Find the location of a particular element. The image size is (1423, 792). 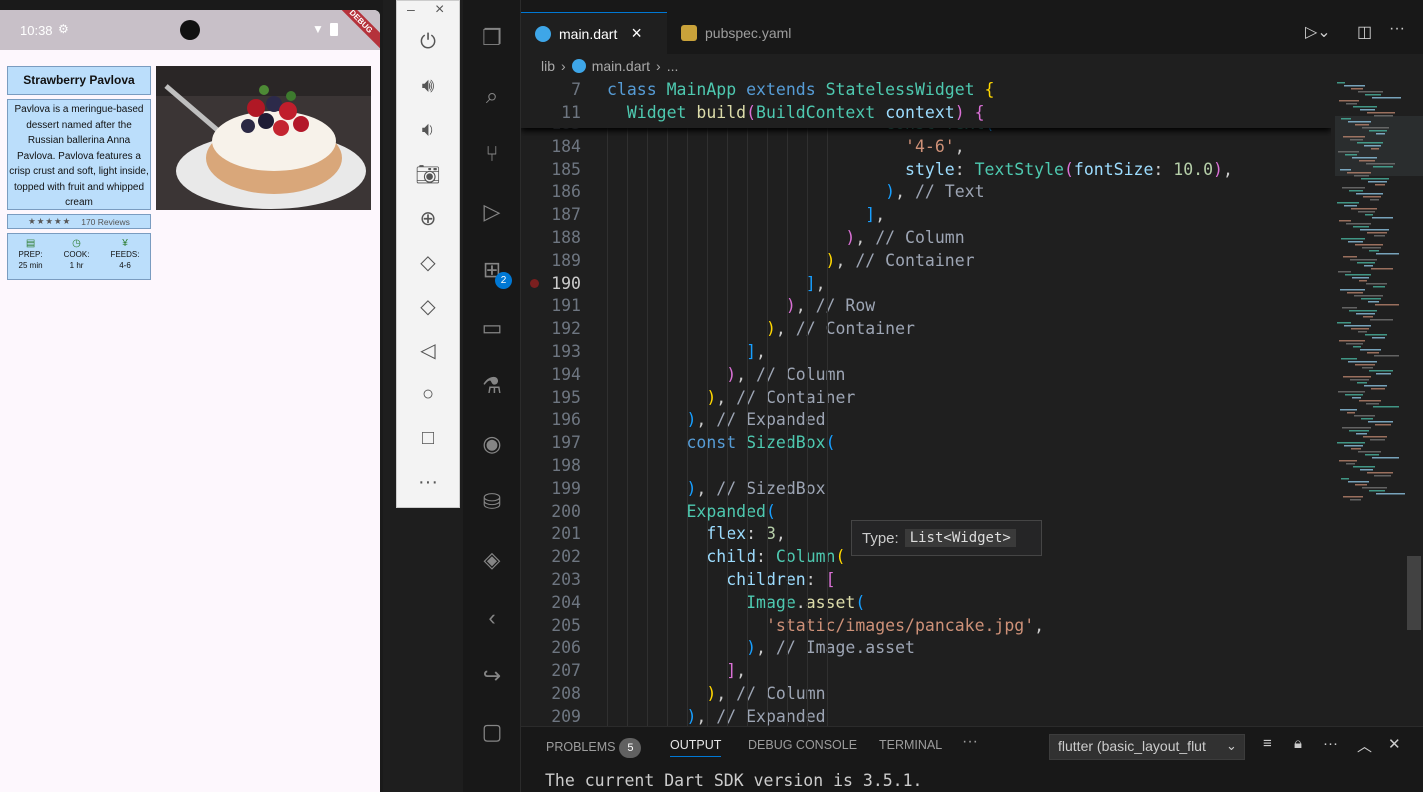

stat-value: 25 min is located at coordinates (30, 265).